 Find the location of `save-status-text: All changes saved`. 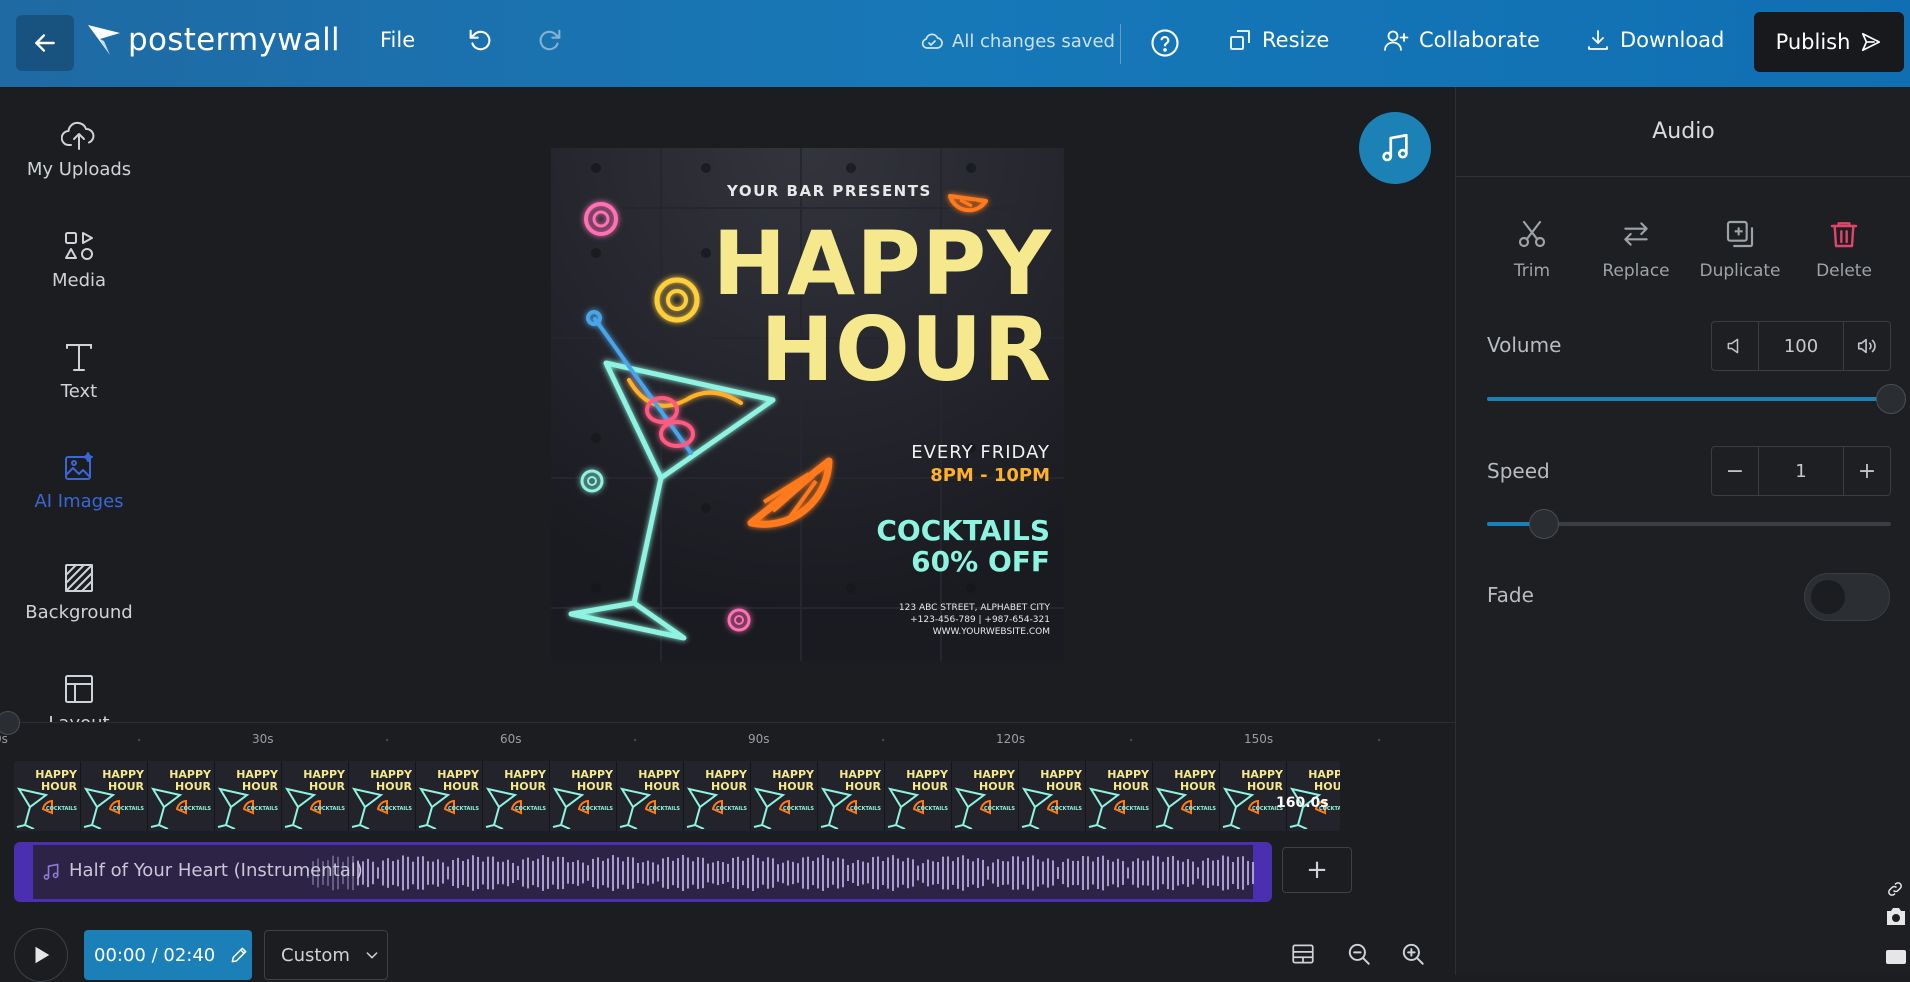

save-status-text: All changes saved is located at coordinates (1033, 41).